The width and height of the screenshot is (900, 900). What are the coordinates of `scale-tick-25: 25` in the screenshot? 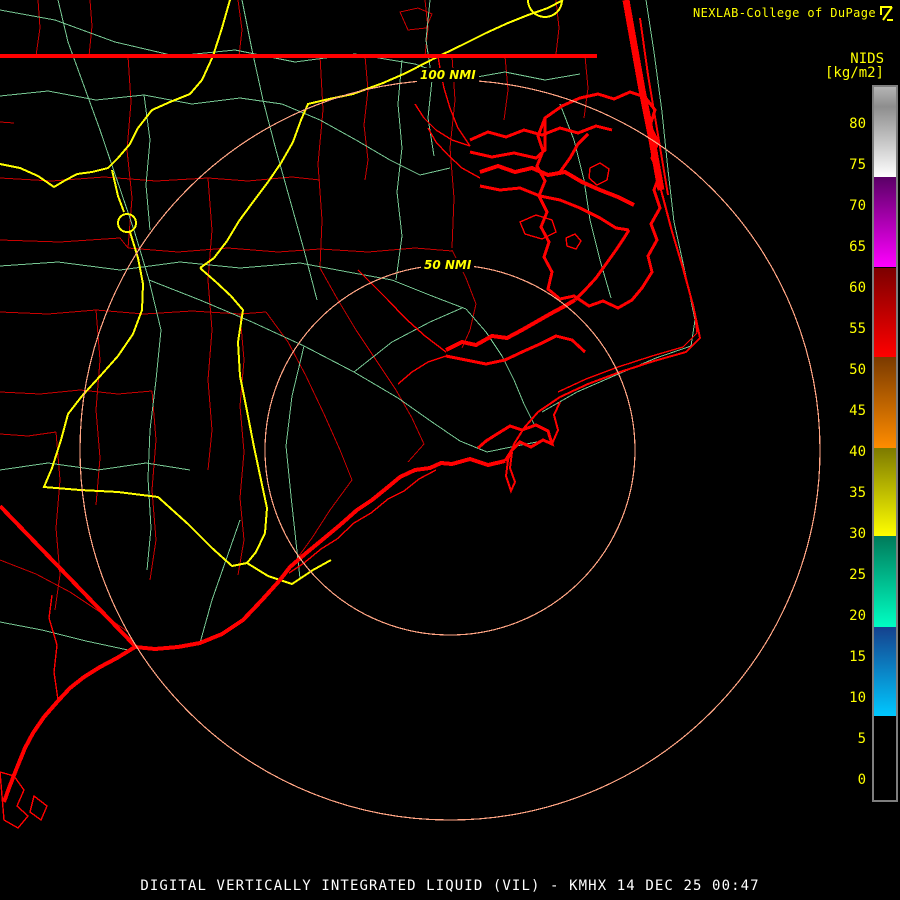 It's located at (857, 575).